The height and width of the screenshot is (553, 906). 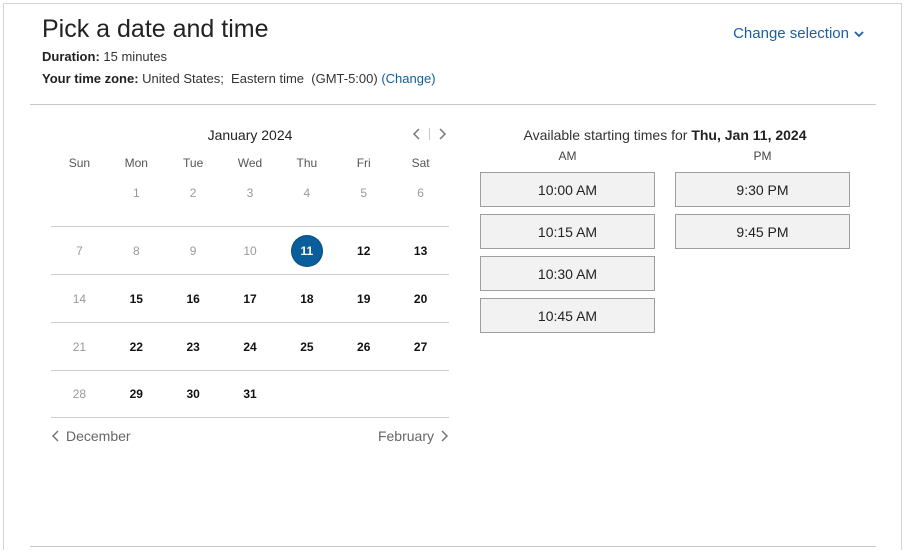 What do you see at coordinates (605, 135) in the screenshot?
I see `times-title-prefix: Available starting times for` at bounding box center [605, 135].